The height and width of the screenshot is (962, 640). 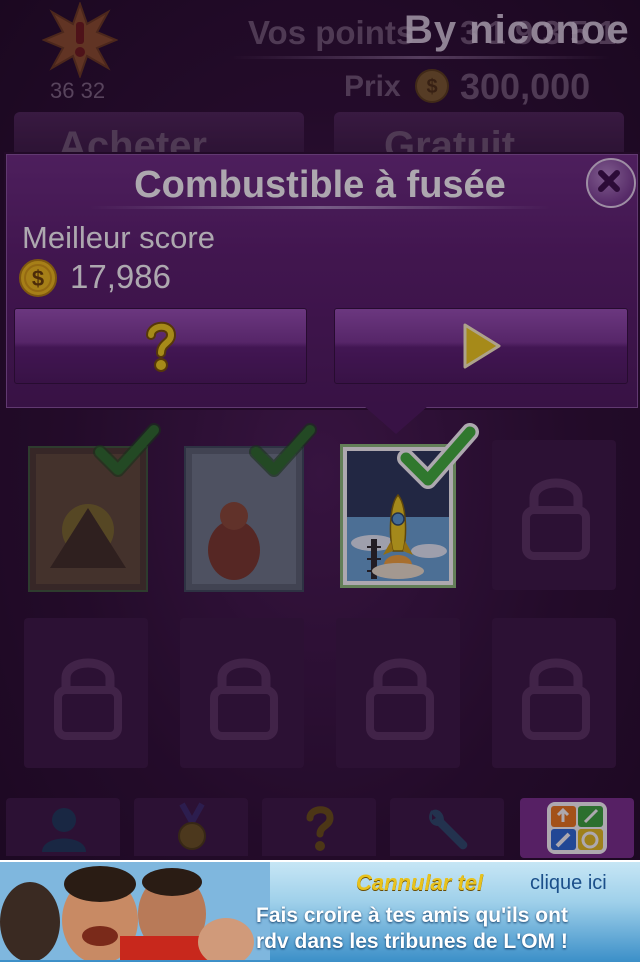 I want to click on close-button, so click(x=611, y=183).